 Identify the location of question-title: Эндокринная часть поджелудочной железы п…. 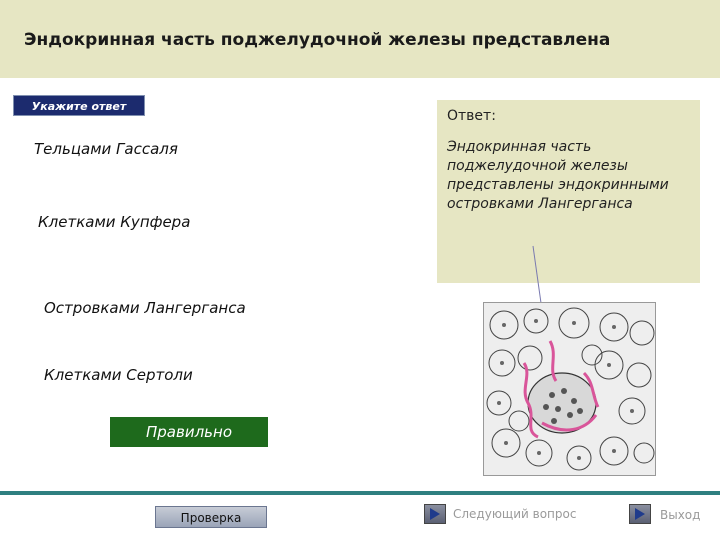
(317, 40).